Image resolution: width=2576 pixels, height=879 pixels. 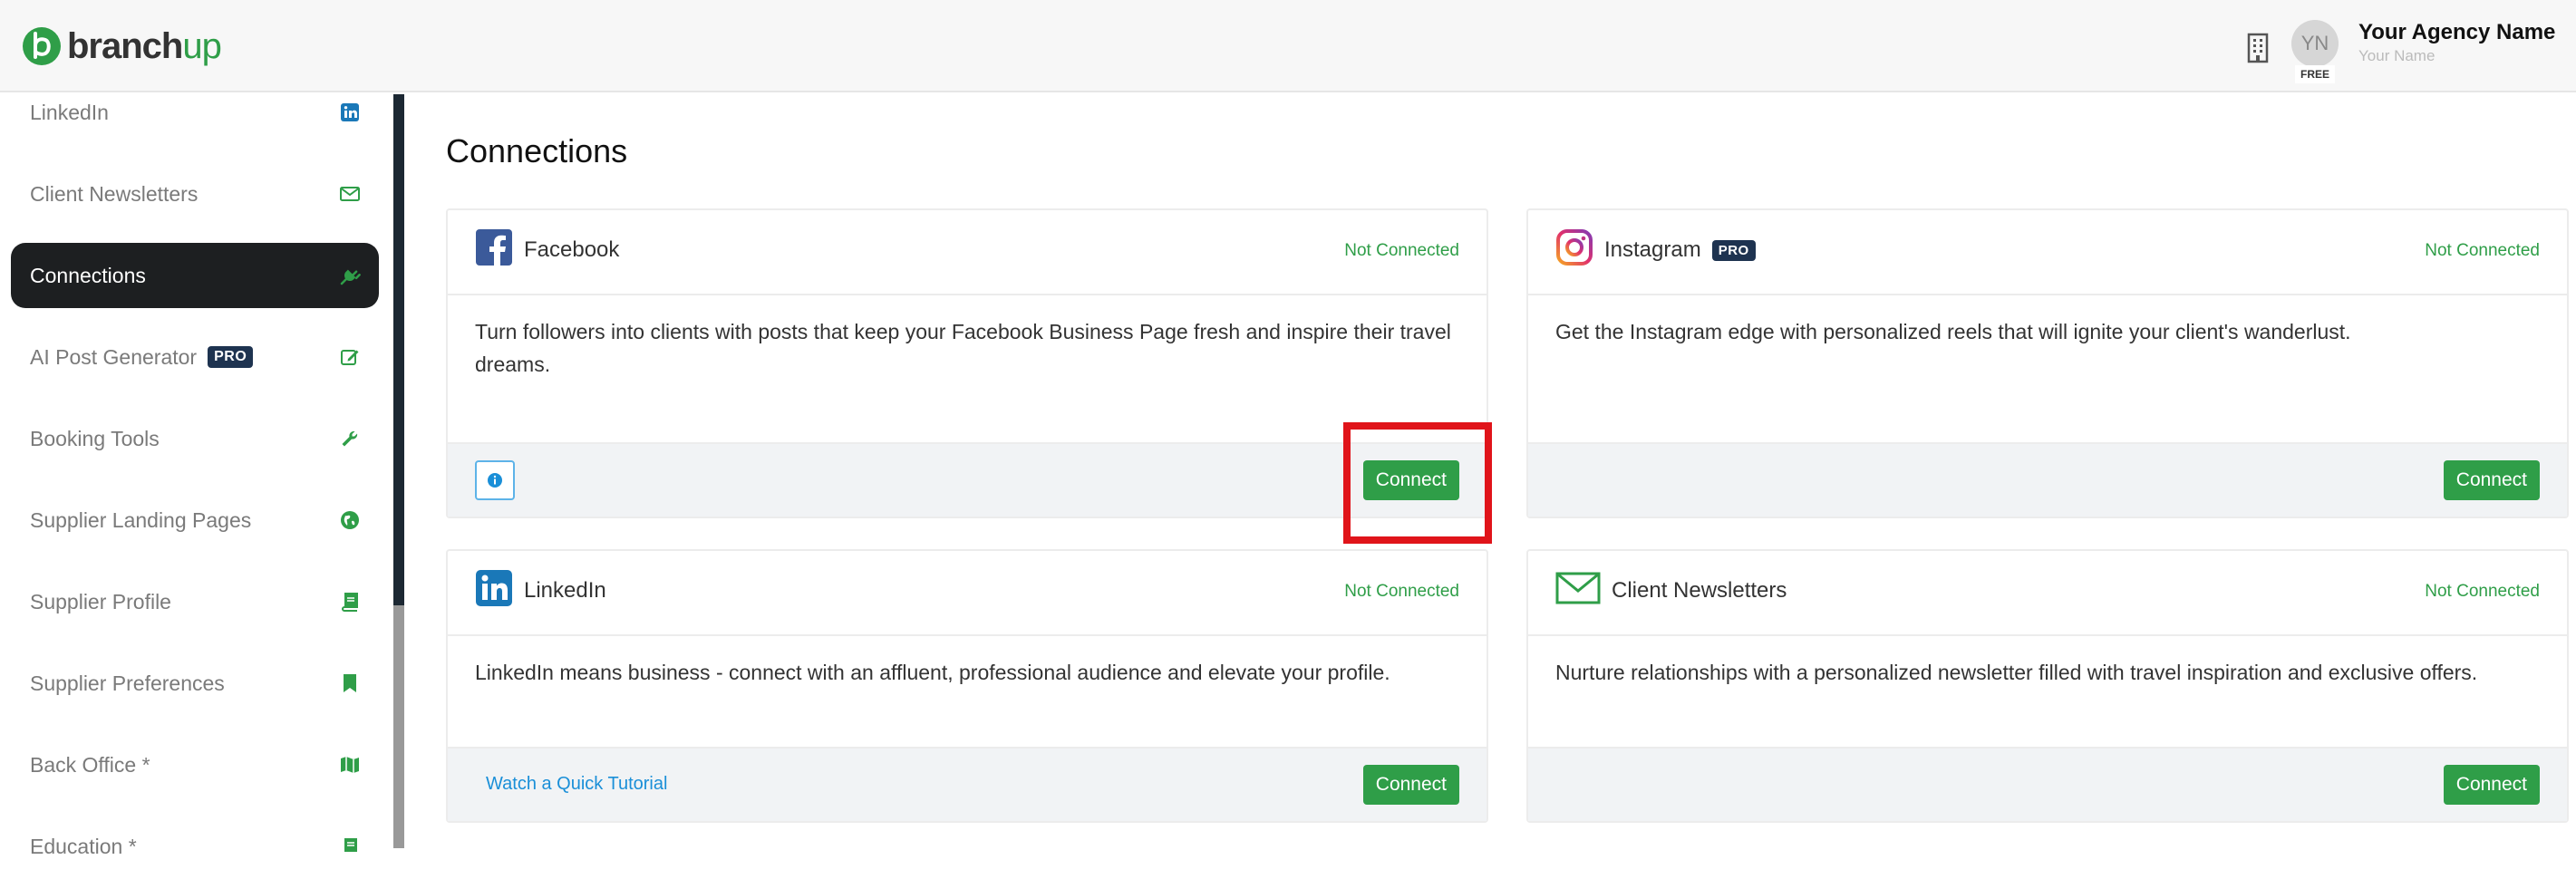 I want to click on sidebar-item-label: Supplier Profile, so click(x=100, y=601).